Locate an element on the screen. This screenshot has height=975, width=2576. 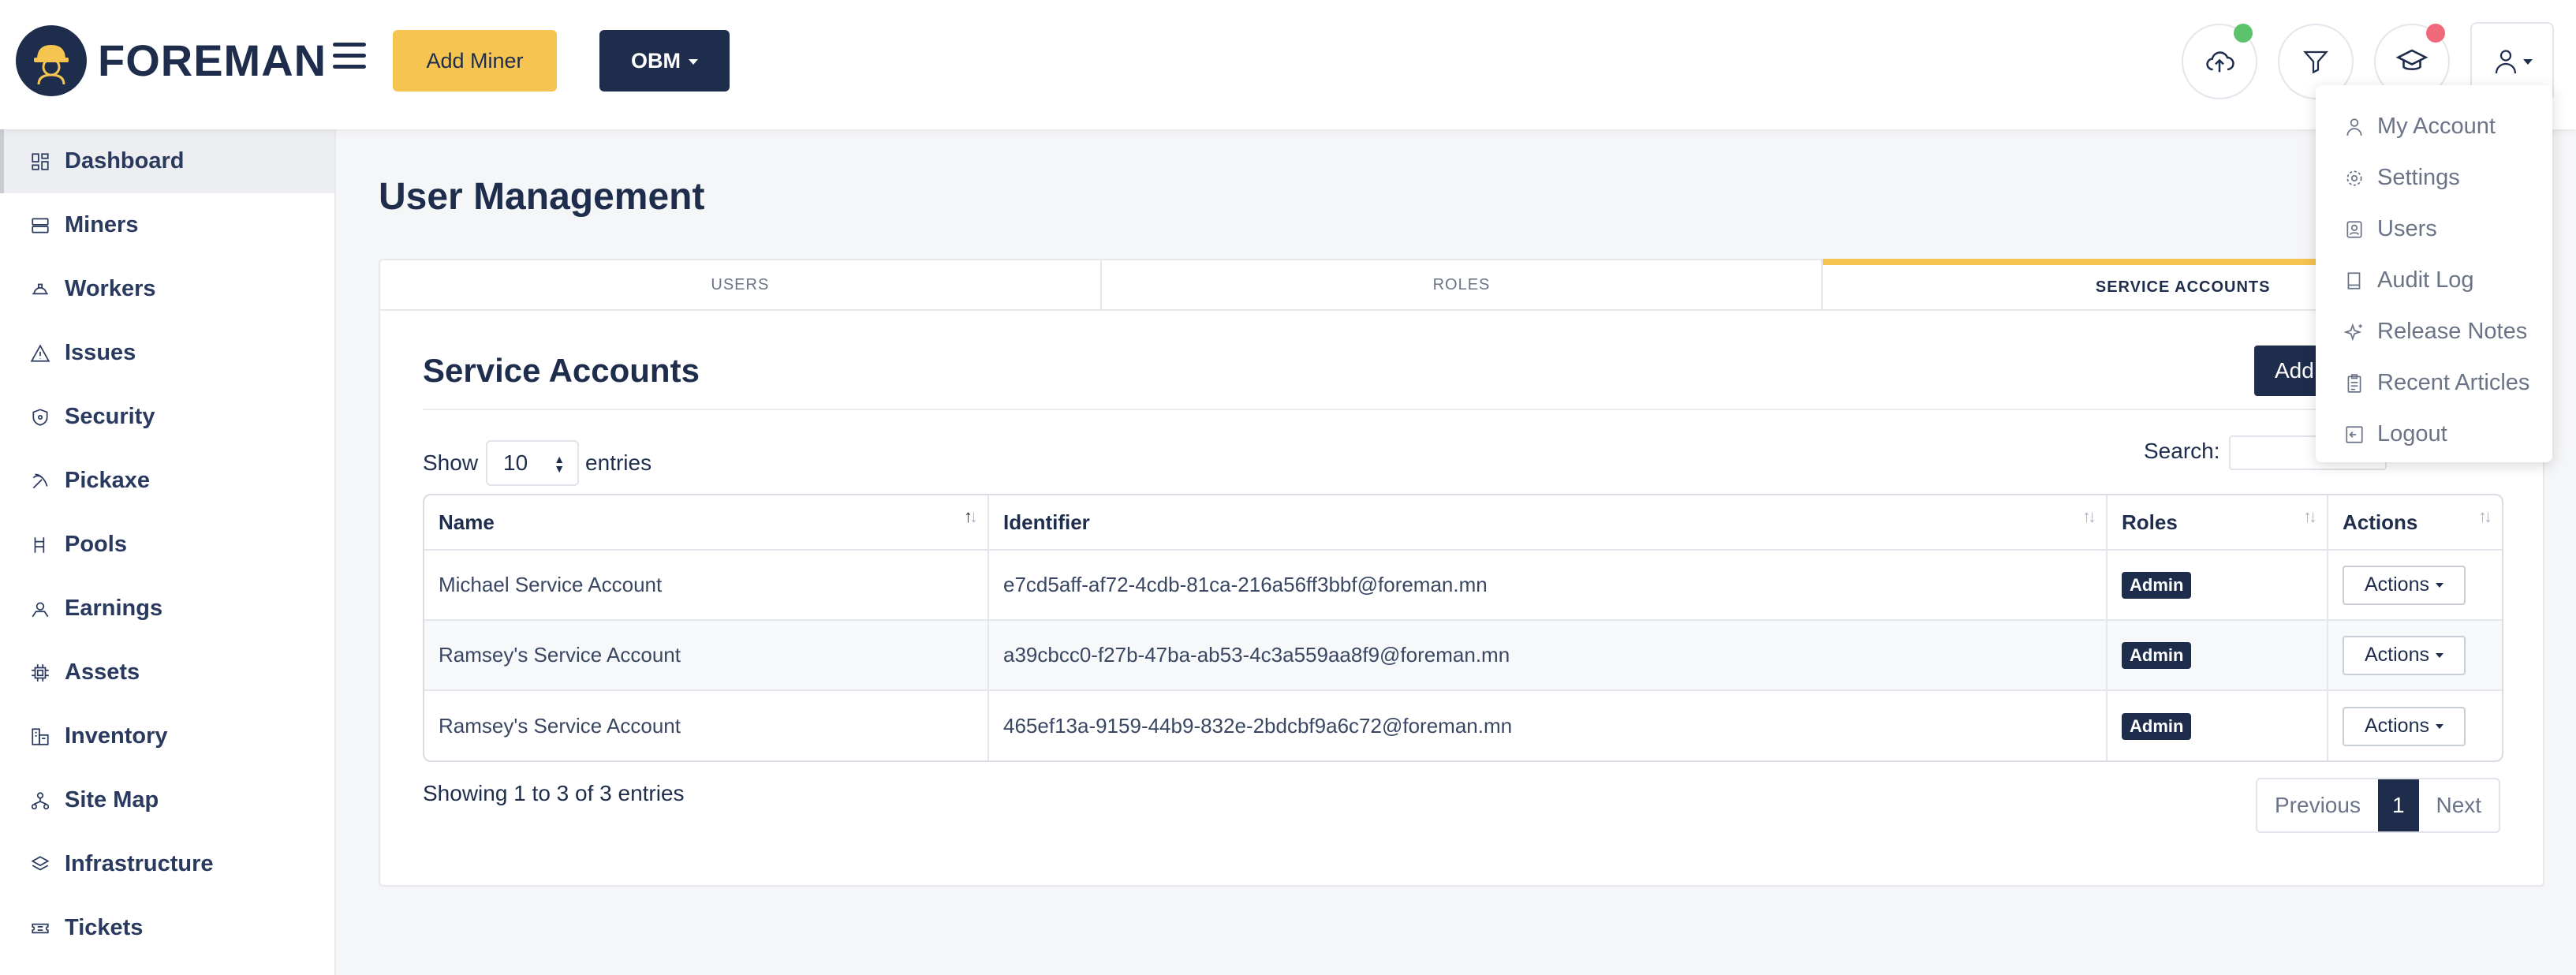
column-header-actions: Actions ↑↓ is located at coordinates (2415, 522).